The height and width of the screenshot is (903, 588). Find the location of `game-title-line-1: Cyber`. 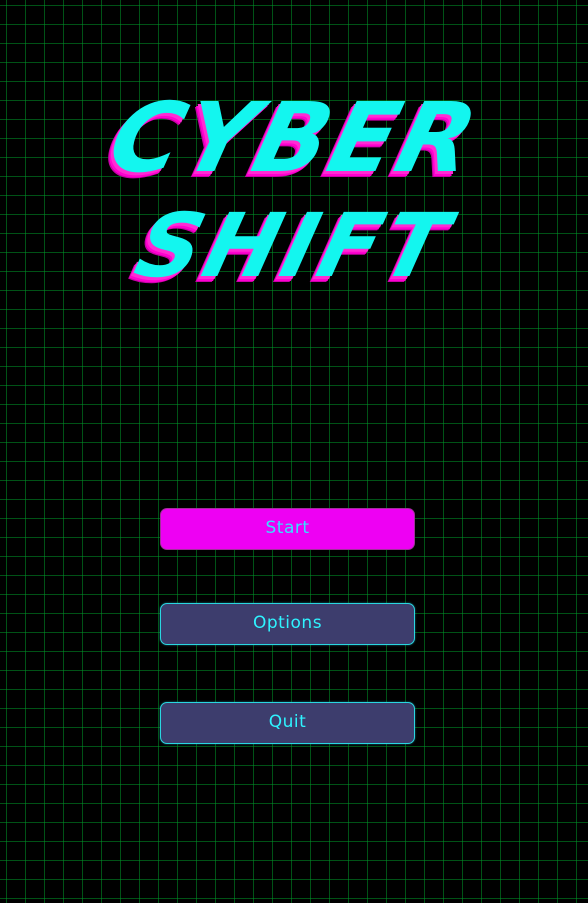

game-title-line-1: Cyber is located at coordinates (294, 138).